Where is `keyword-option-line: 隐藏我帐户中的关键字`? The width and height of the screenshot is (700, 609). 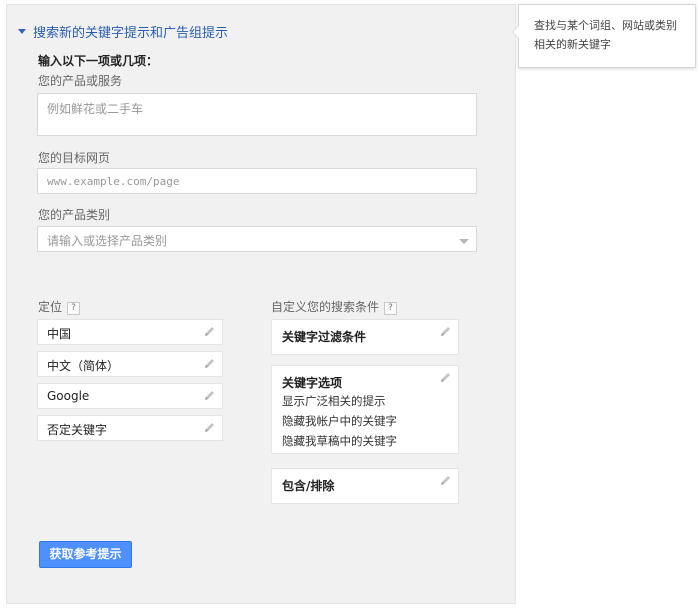
keyword-option-line: 隐藏我帐户中的关键字 is located at coordinates (339, 421).